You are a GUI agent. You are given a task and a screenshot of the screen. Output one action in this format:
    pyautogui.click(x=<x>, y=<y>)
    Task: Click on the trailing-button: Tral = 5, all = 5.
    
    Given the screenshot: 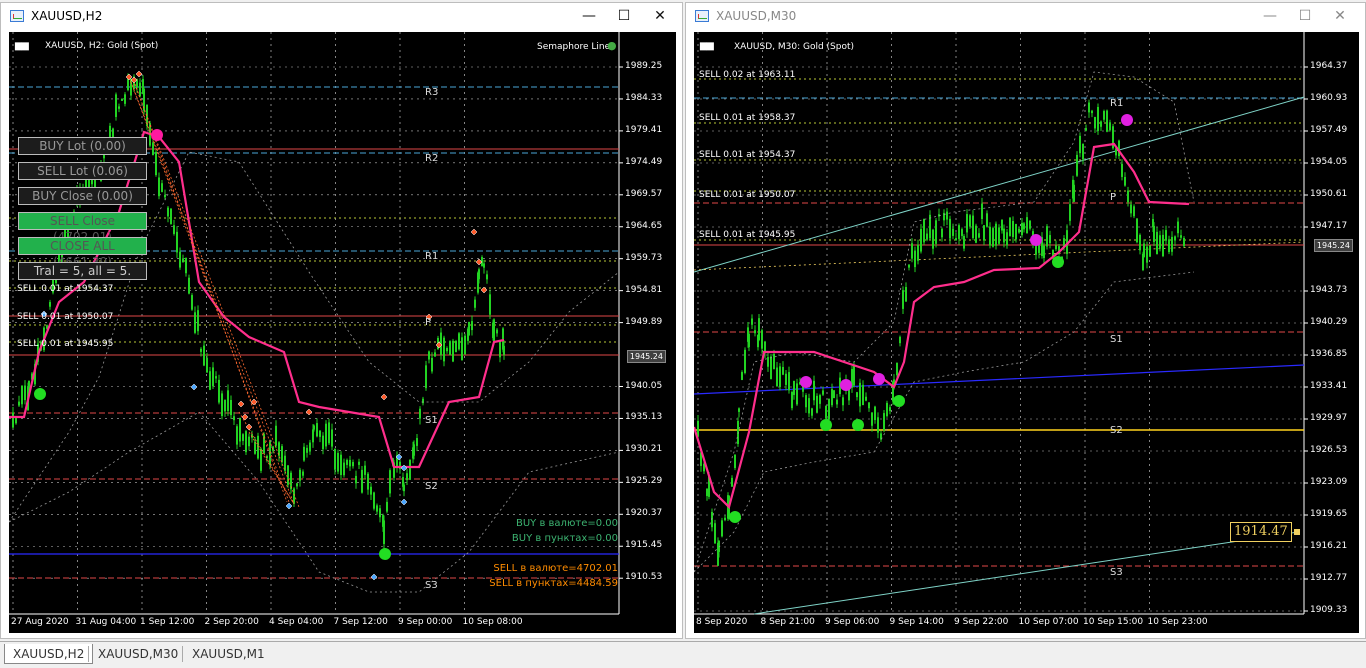 What is the action you would take?
    pyautogui.click(x=82, y=271)
    